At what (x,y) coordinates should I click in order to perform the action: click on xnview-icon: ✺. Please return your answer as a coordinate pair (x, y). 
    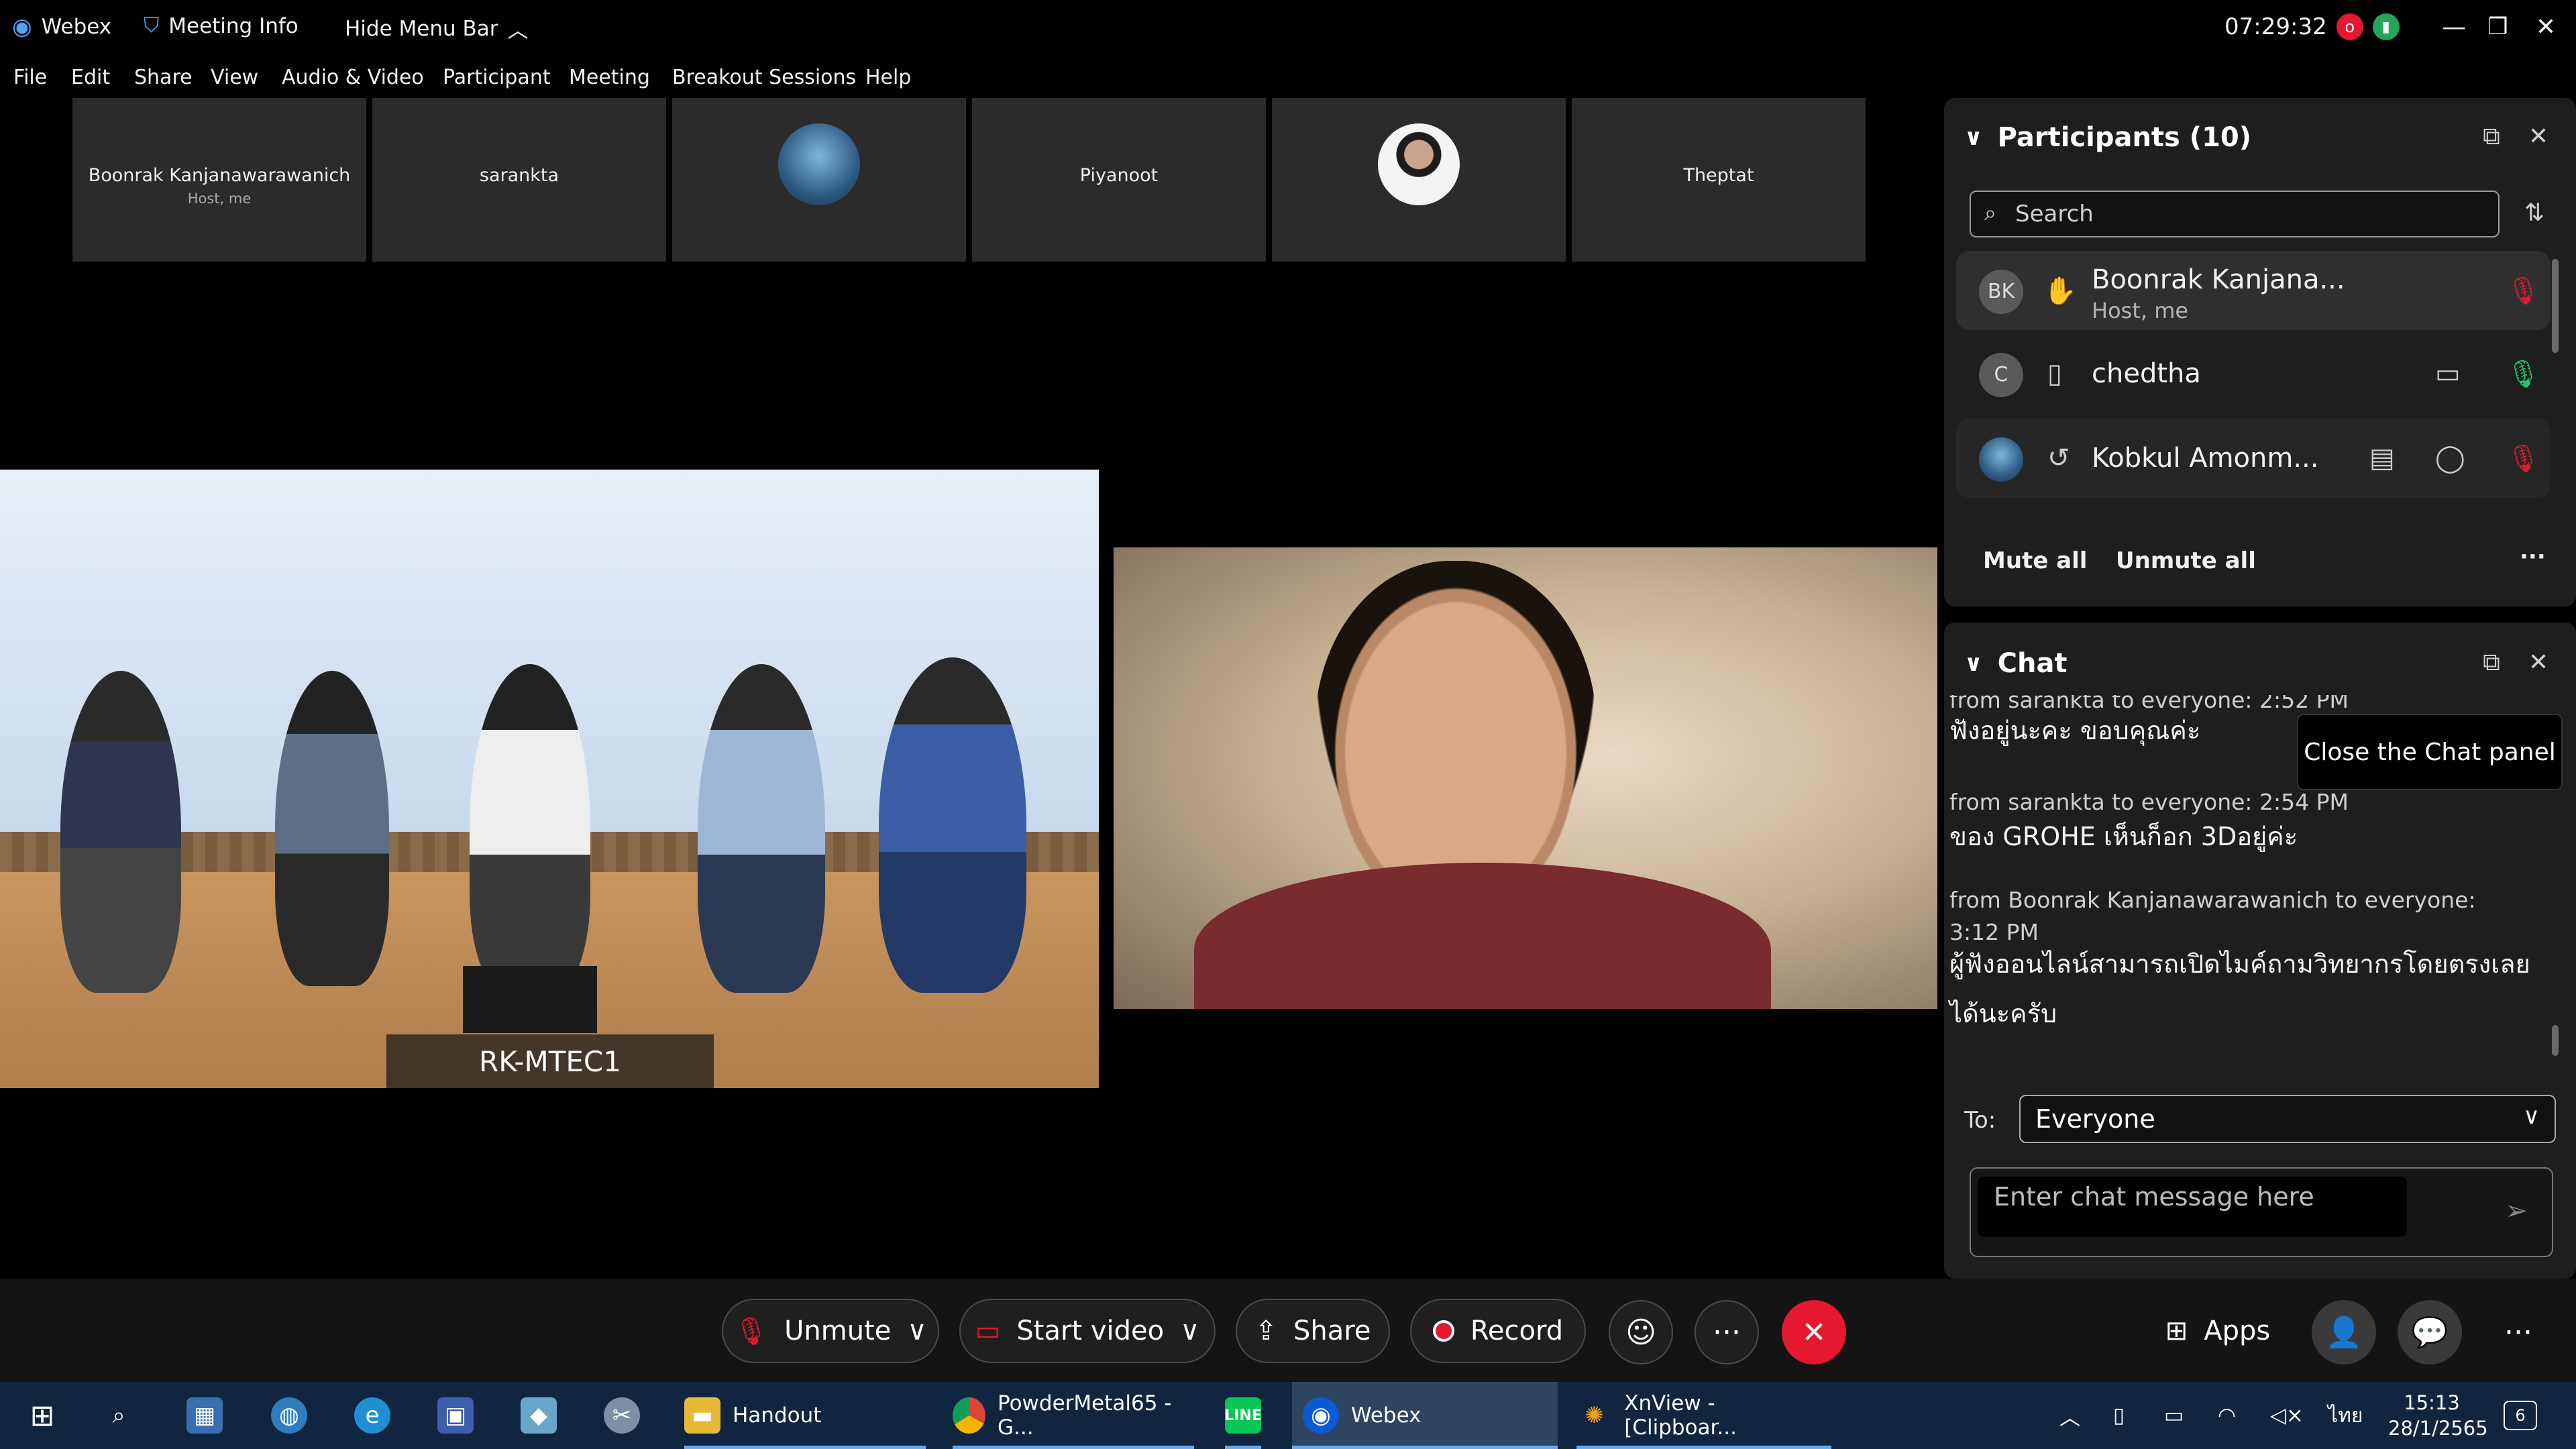
    Looking at the image, I should click on (1594, 1415).